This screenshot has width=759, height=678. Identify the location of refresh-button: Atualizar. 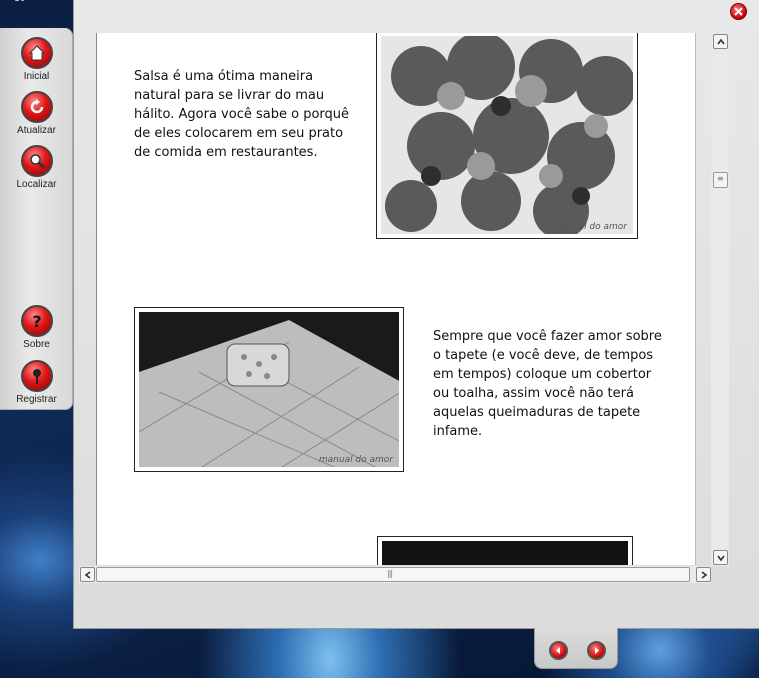
(36, 113).